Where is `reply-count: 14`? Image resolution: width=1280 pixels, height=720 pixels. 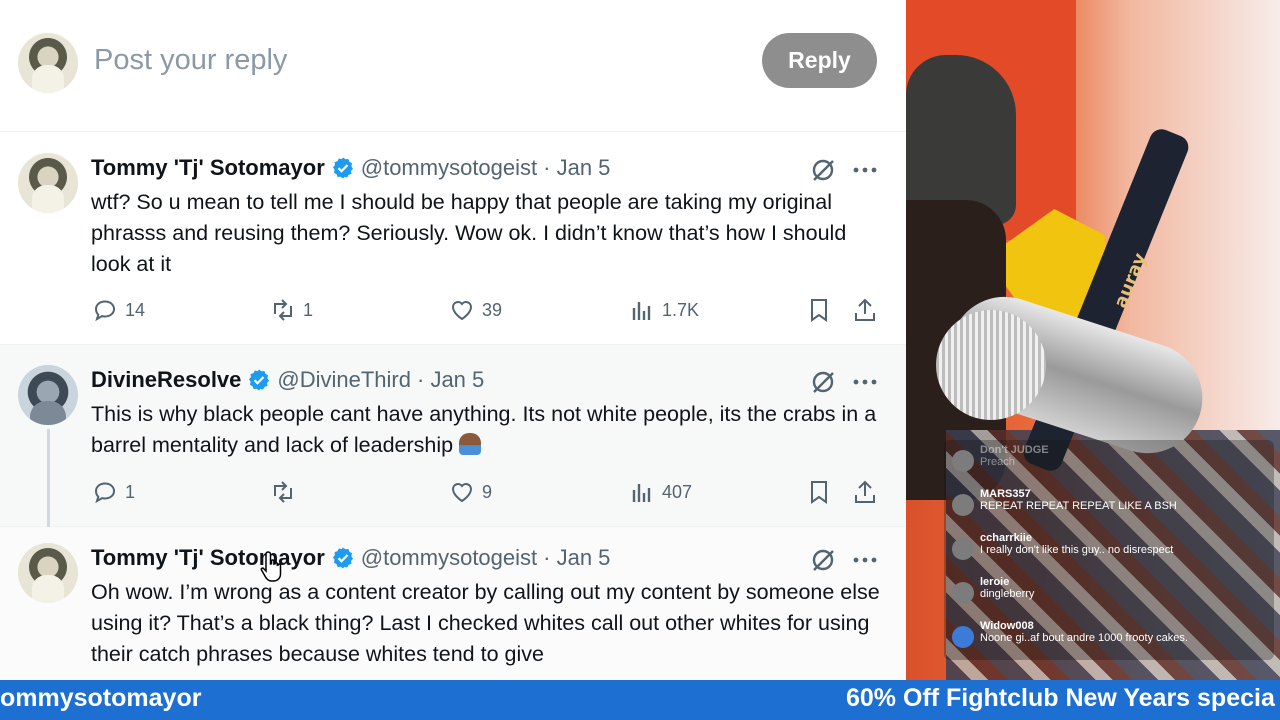
reply-count: 14 is located at coordinates (135, 309).